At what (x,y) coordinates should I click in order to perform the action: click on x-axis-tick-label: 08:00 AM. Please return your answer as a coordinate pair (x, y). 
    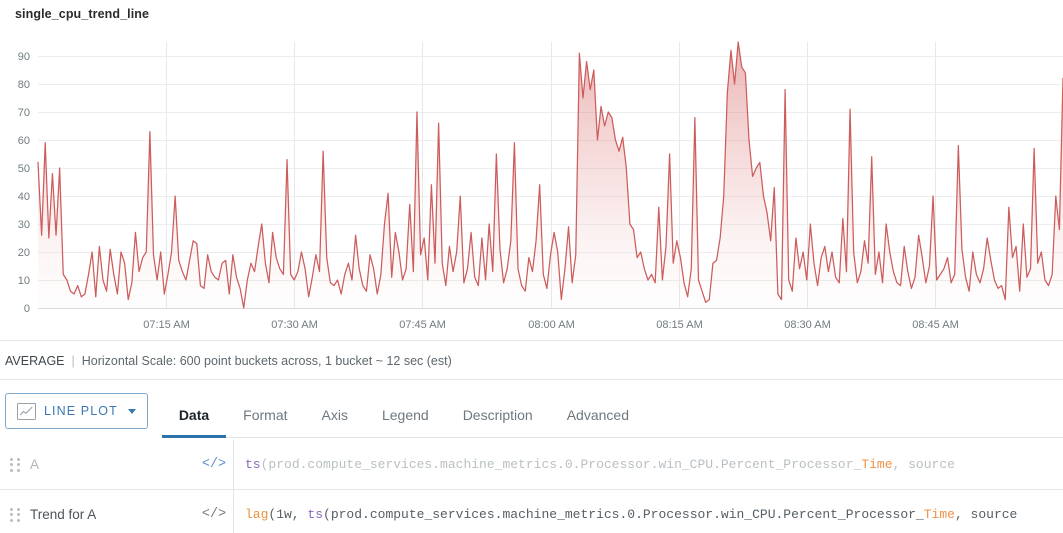
    Looking at the image, I should click on (551, 325).